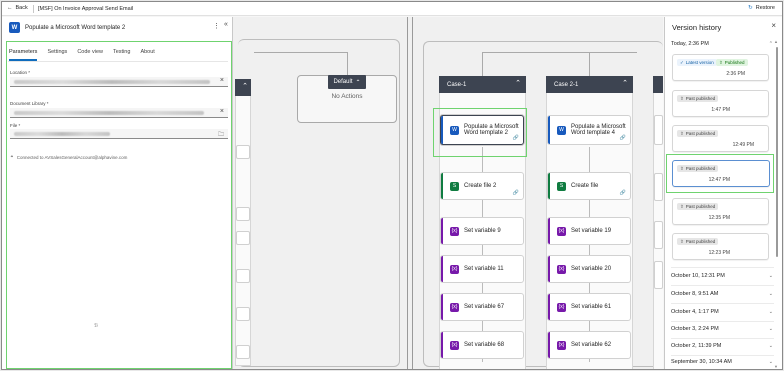  What do you see at coordinates (777, 152) in the screenshot?
I see `scrollbar-thumb` at bounding box center [777, 152].